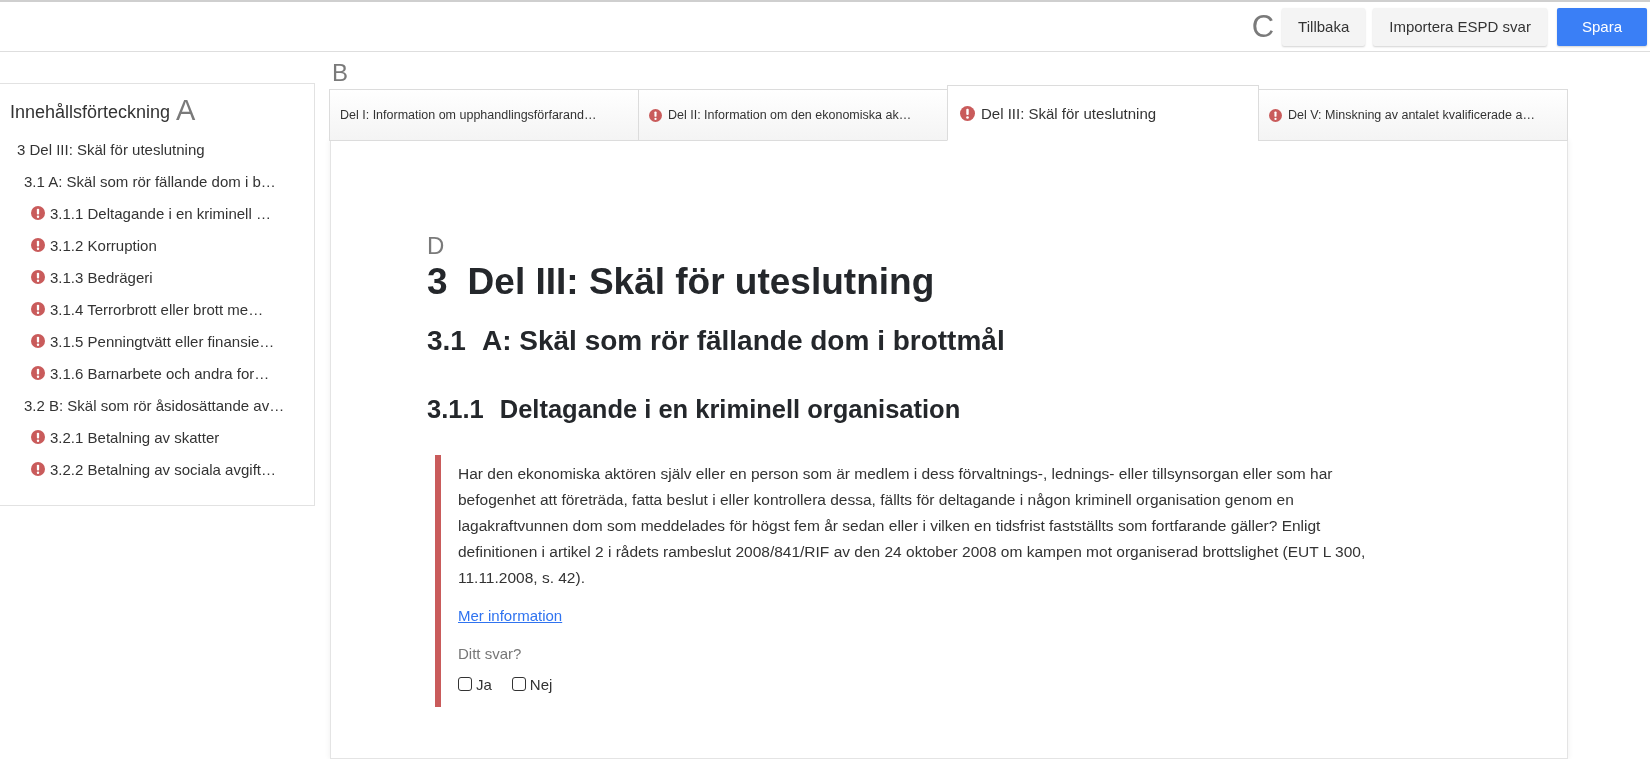 Image resolution: width=1650 pixels, height=759 pixels. Describe the element at coordinates (1263, 26) in the screenshot. I see `annotation-letter: C` at that location.